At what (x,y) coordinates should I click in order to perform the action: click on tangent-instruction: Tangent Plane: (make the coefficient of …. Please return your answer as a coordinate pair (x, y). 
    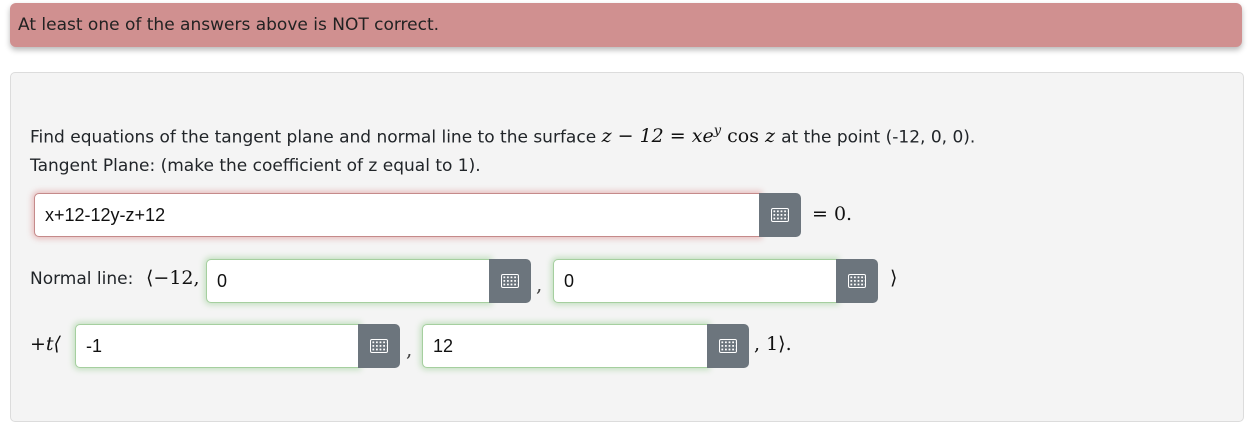
    Looking at the image, I should click on (255, 166).